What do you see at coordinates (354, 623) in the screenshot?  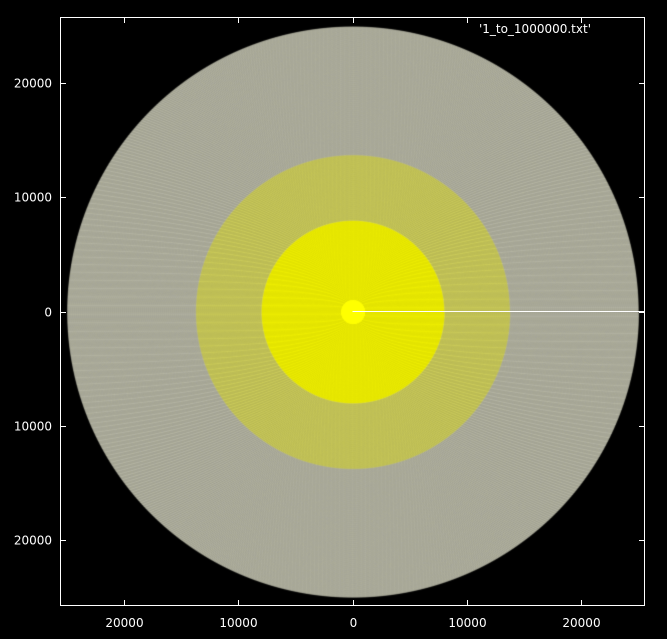 I see `x-tick-label: 0` at bounding box center [354, 623].